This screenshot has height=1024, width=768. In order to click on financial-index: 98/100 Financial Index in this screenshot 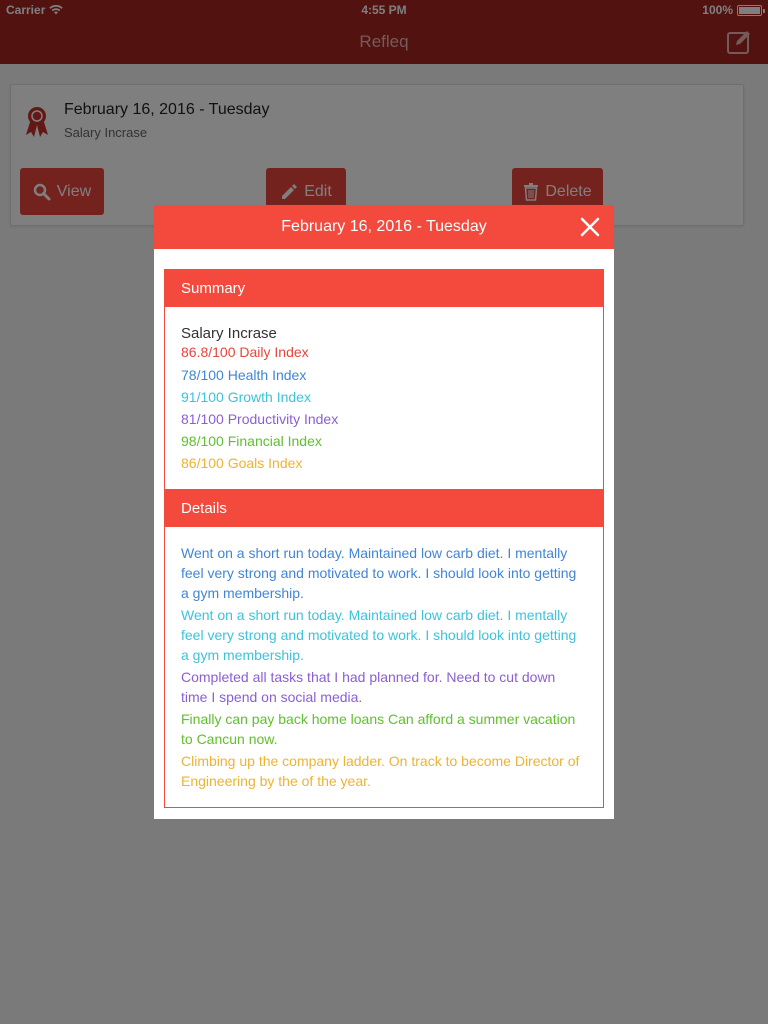, I will do `click(251, 441)`.